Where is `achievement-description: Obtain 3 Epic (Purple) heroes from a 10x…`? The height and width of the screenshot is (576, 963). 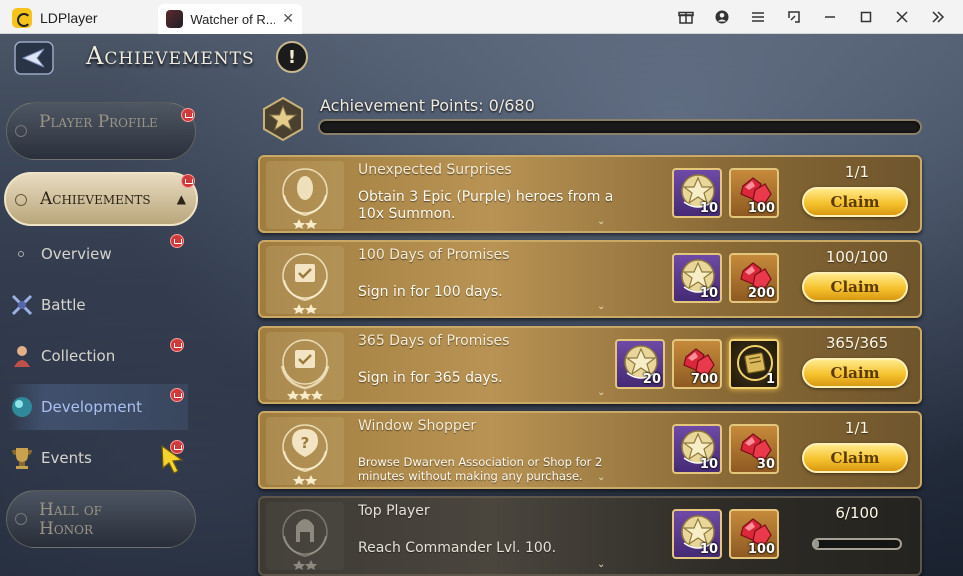 achievement-description: Obtain 3 Epic (Purple) heroes from a 10x… is located at coordinates (486, 205).